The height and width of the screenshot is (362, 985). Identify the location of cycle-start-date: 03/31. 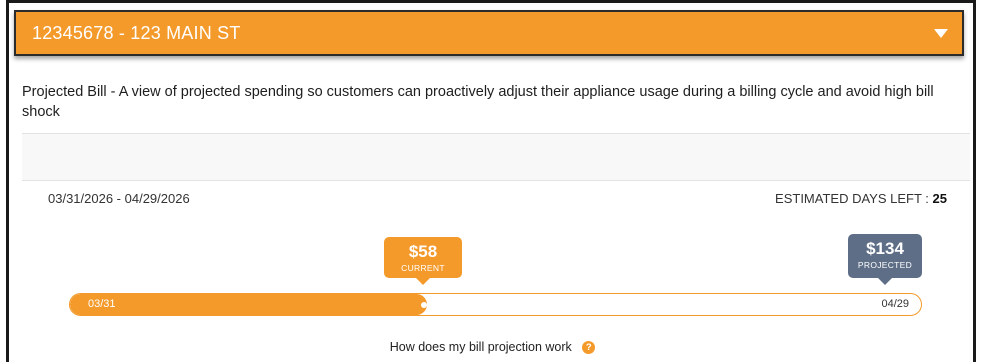
(102, 304).